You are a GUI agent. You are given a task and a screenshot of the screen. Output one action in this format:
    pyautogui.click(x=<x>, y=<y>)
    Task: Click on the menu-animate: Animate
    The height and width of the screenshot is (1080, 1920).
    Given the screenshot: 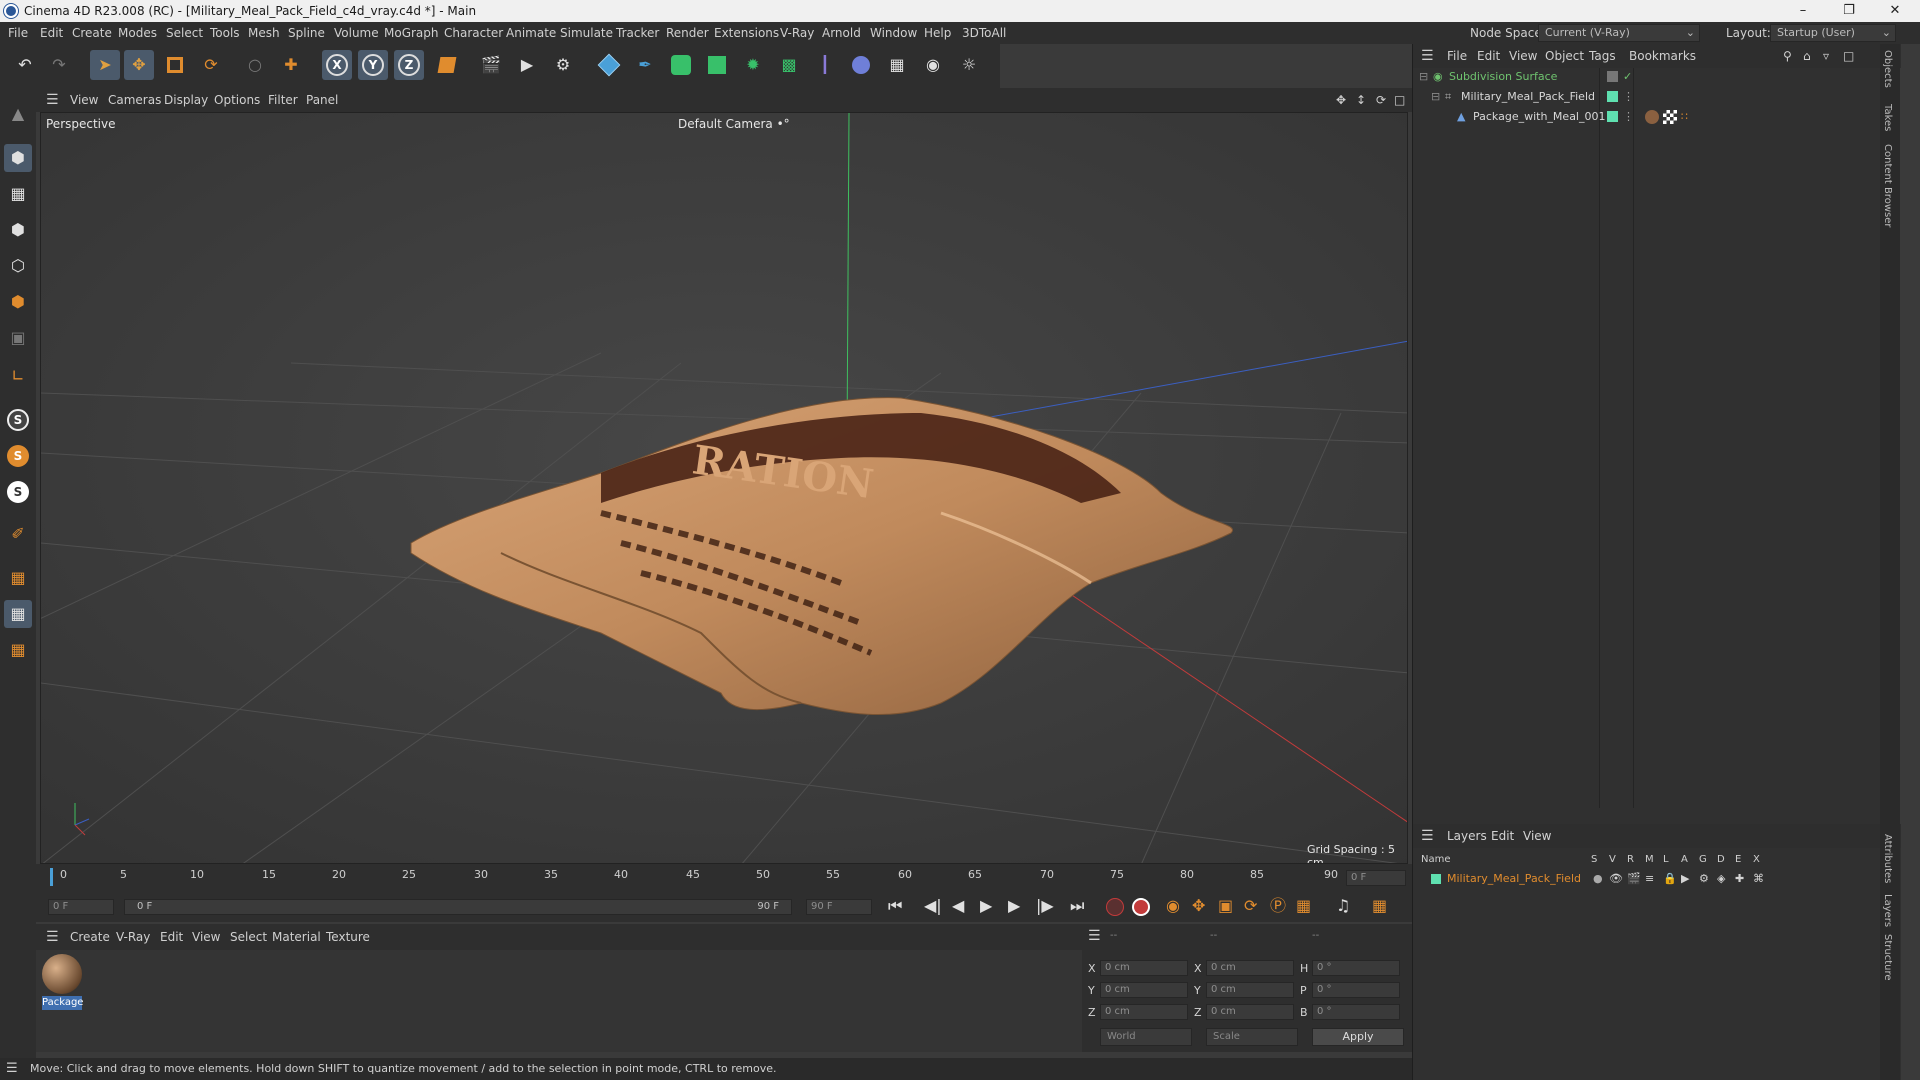 What is the action you would take?
    pyautogui.click(x=531, y=33)
    